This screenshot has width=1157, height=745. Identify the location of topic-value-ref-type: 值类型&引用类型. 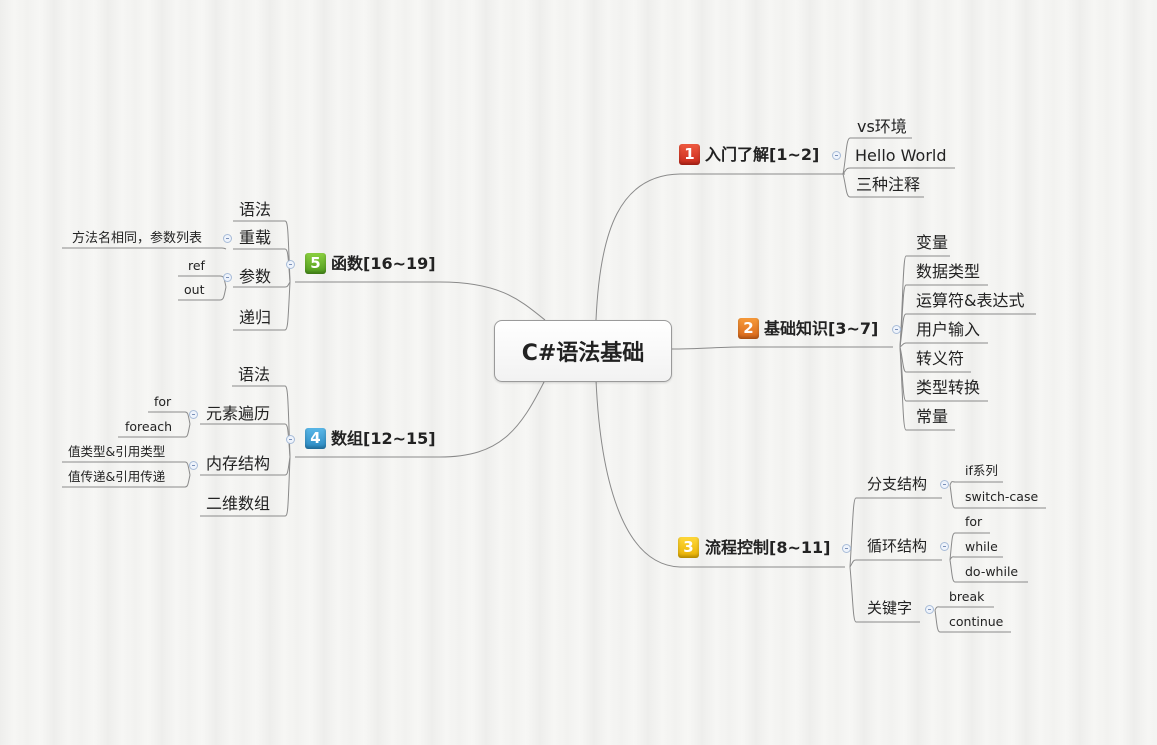
(116, 452).